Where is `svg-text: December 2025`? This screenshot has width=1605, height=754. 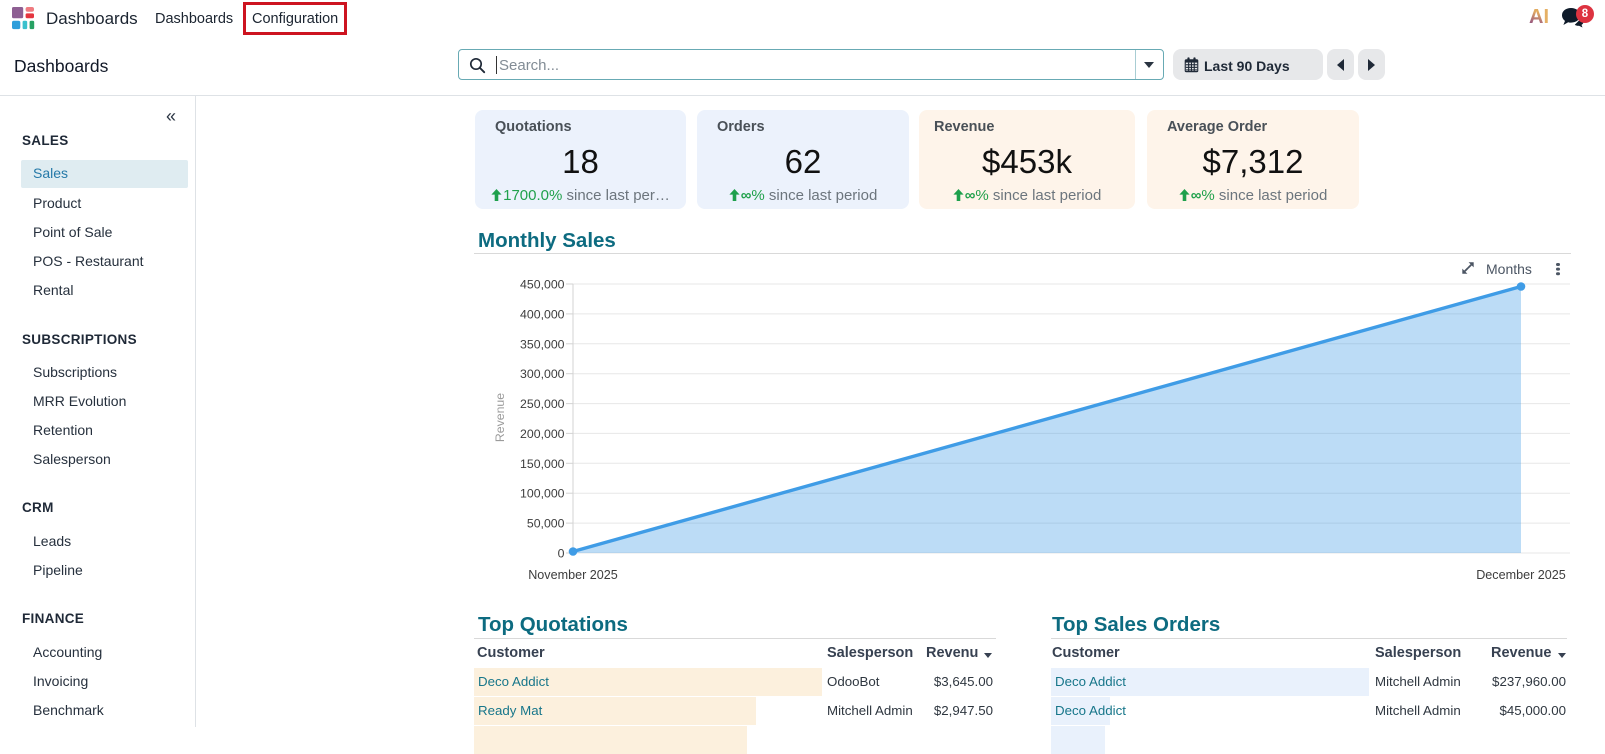
svg-text: December 2025 is located at coordinates (1521, 575).